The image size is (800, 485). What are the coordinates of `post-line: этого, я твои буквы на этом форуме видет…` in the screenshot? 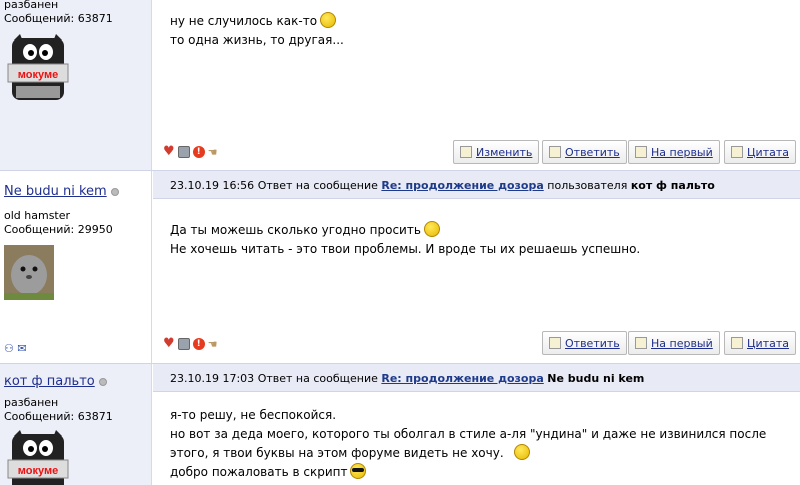 It's located at (337, 453).